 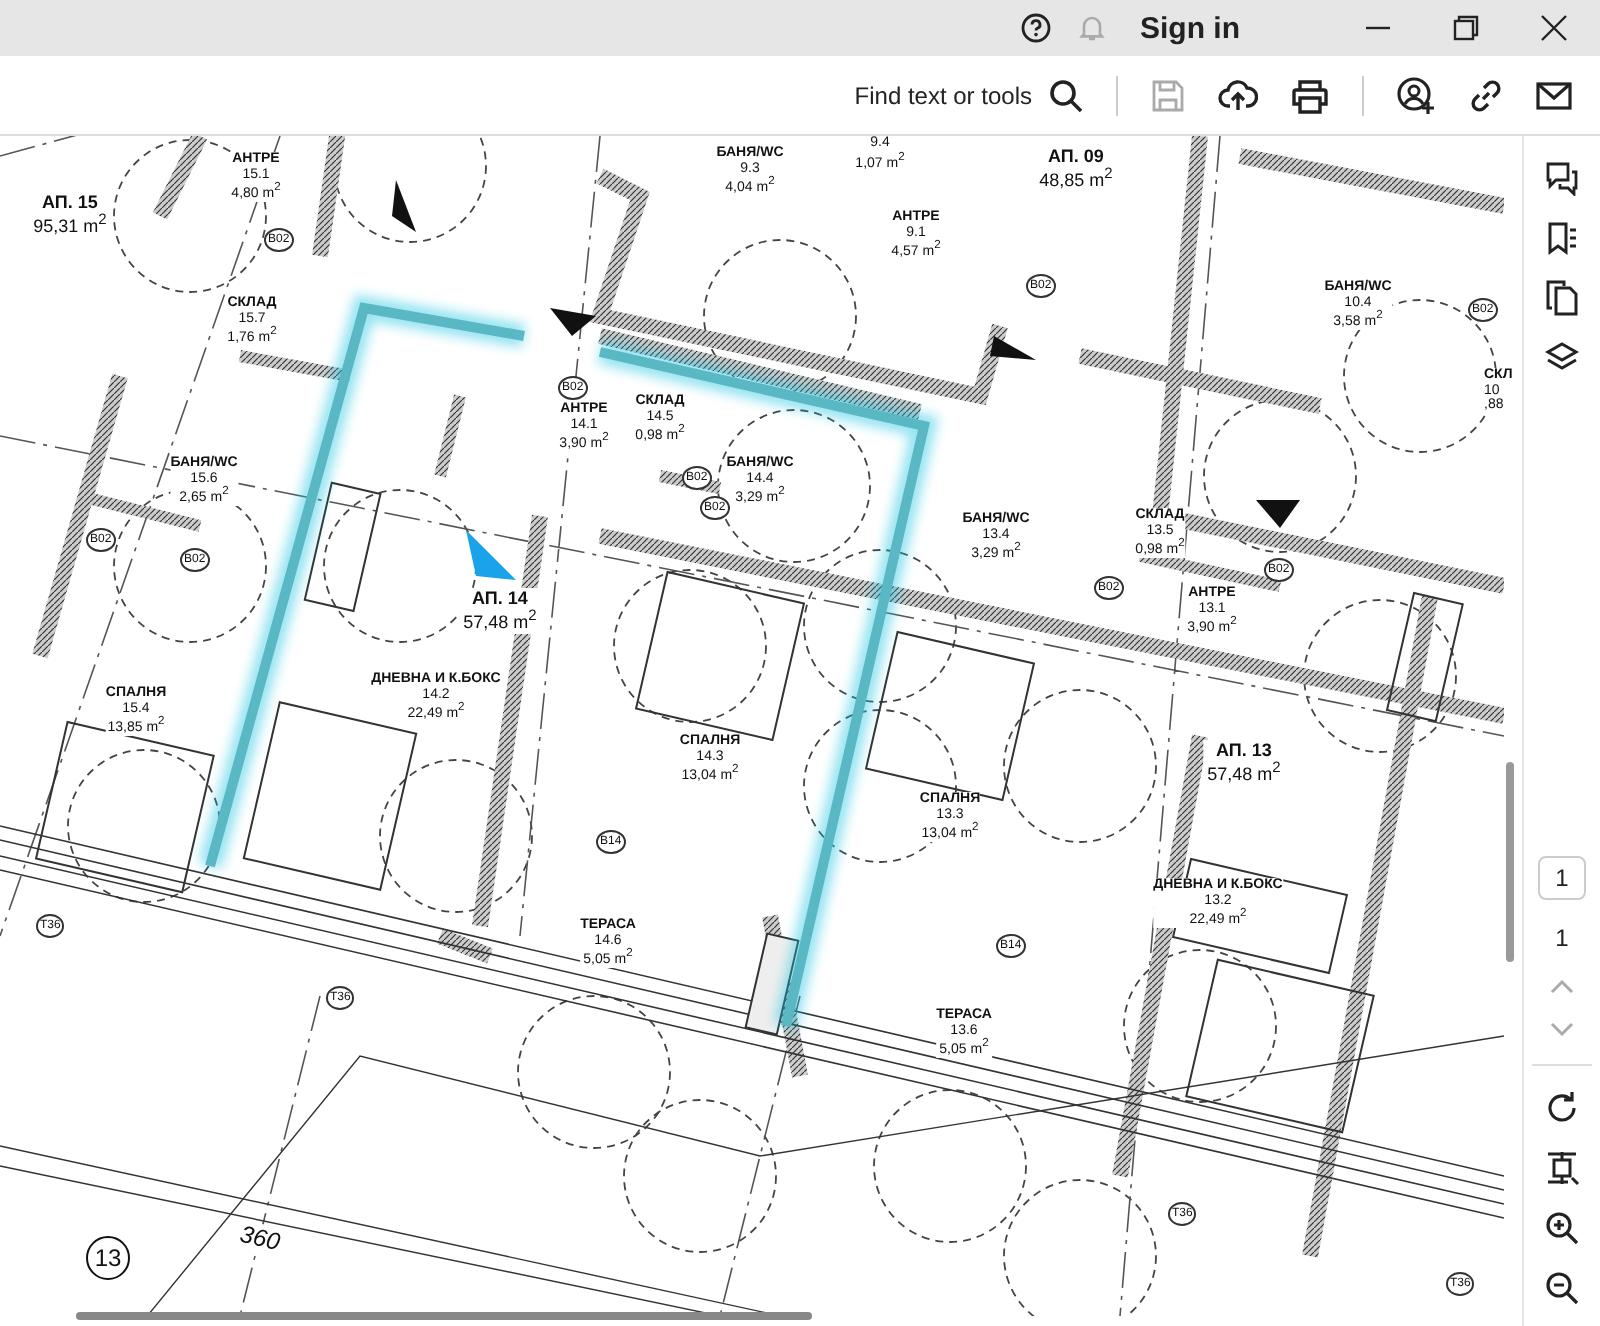 I want to click on page-number-field: 1, so click(x=1562, y=878).